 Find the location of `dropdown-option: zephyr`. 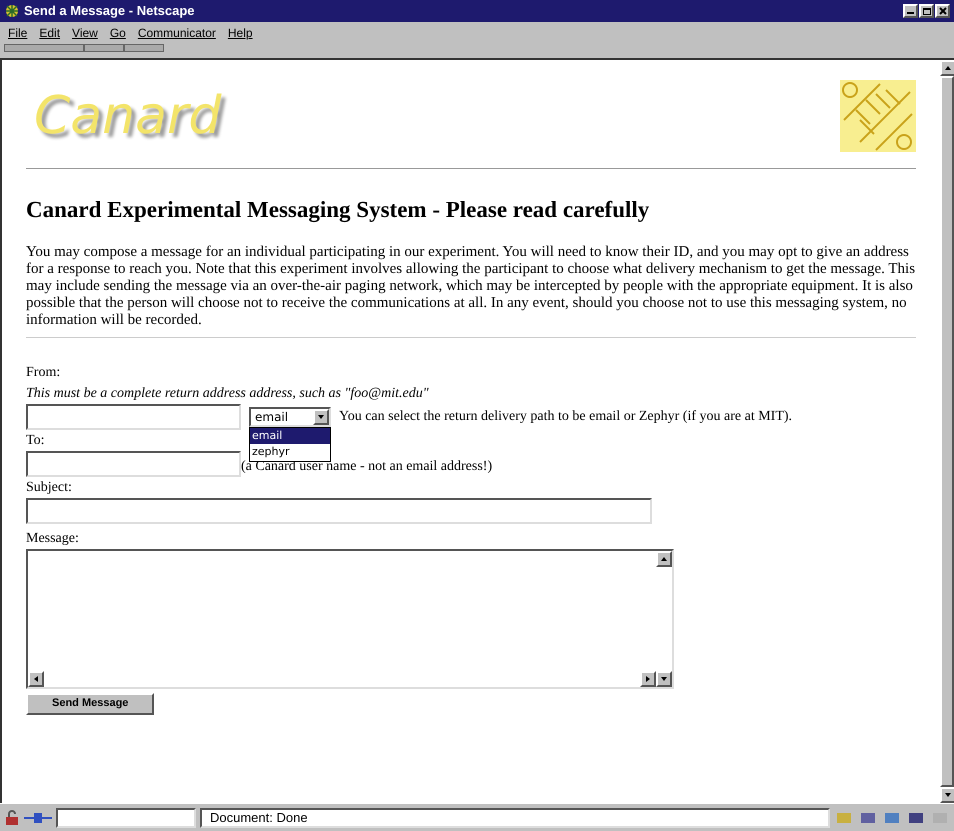

dropdown-option: zephyr is located at coordinates (290, 452).